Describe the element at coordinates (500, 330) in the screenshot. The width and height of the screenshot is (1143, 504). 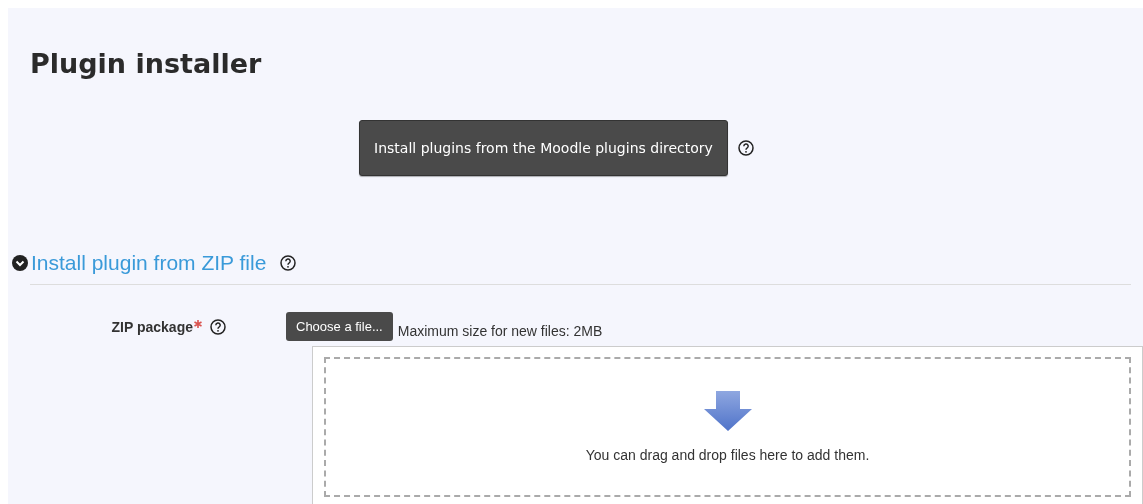
I see `max-size-hint: Maximum size for new files: 2MB` at that location.